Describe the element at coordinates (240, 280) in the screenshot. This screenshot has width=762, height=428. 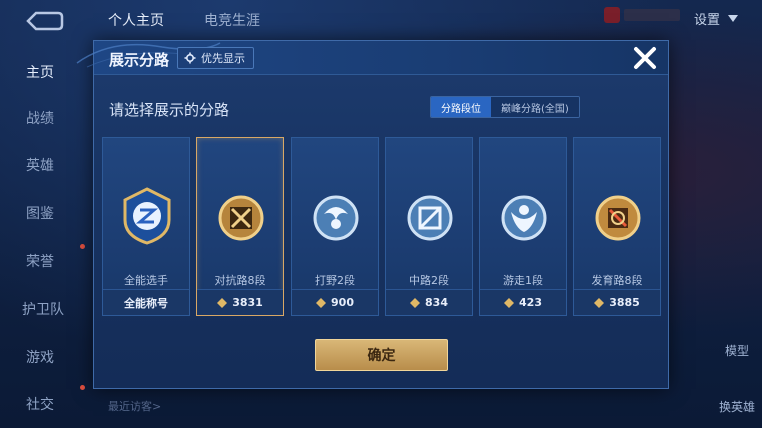
I see `card-label: 对抗路8段` at that location.